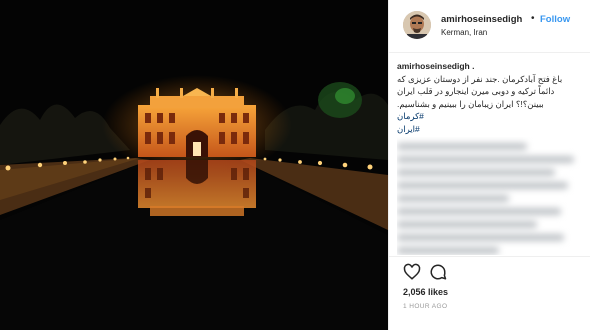 The width and height of the screenshot is (590, 330). I want to click on location-link: Kerman, Iran, so click(464, 32).